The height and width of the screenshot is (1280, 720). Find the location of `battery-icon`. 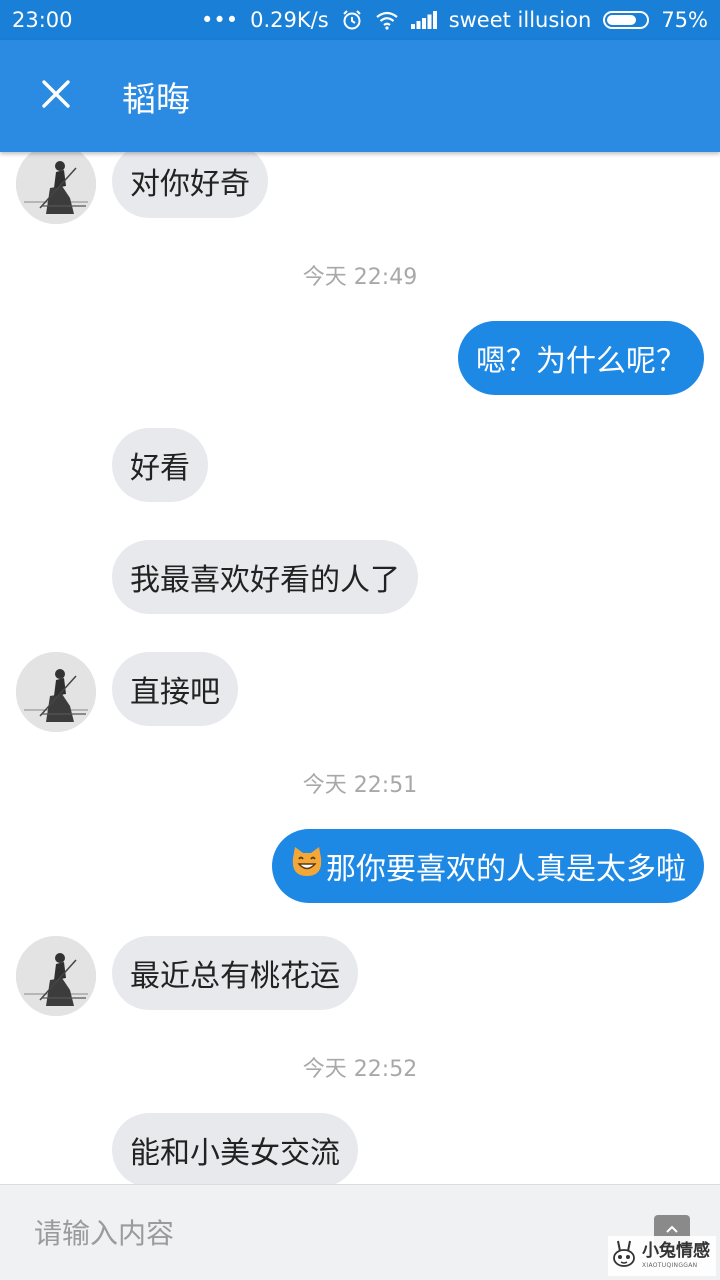

battery-icon is located at coordinates (626, 20).